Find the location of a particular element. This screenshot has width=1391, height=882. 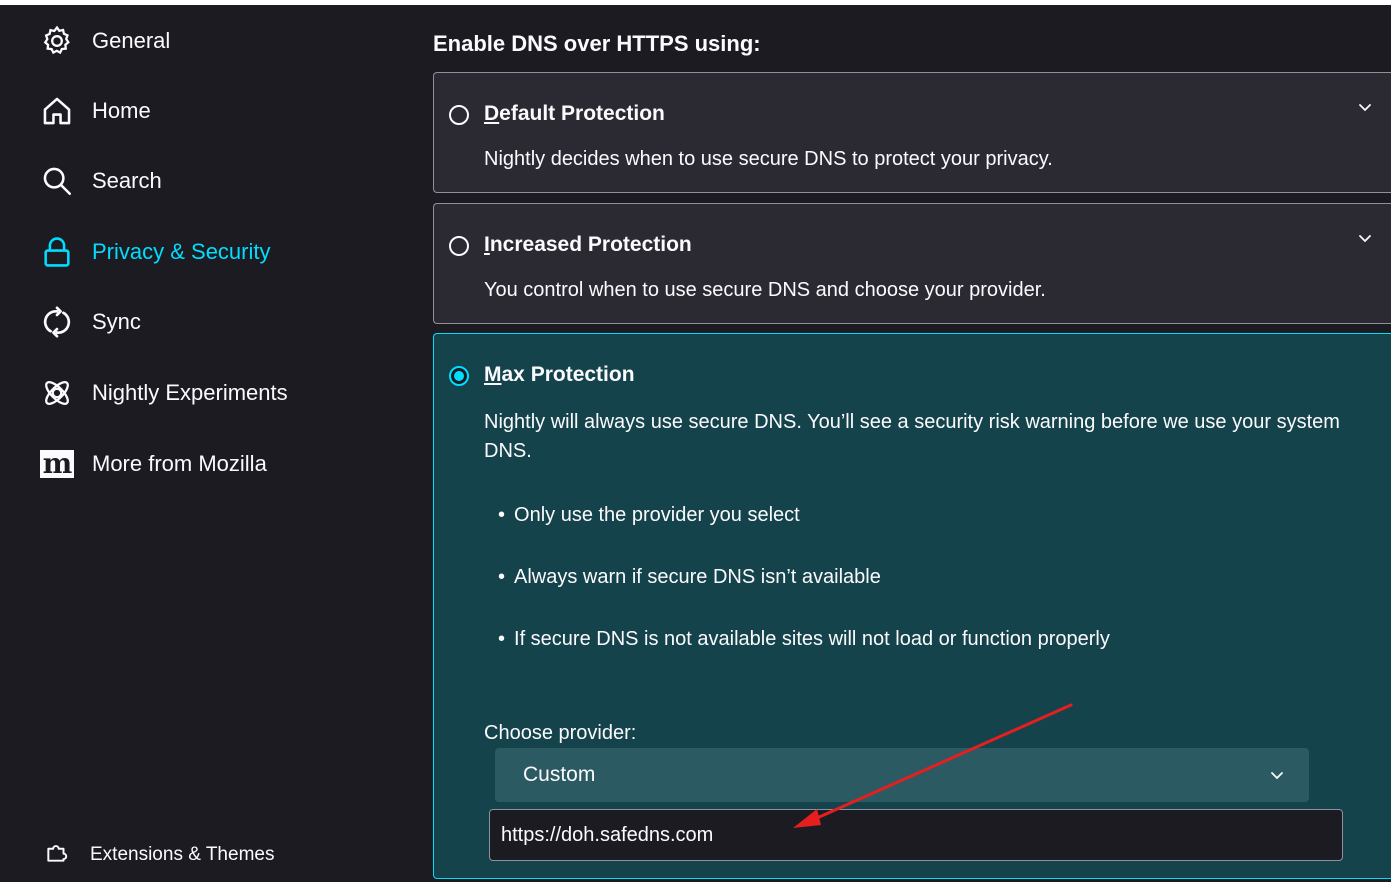

option-title: Default Protection is located at coordinates (574, 114).